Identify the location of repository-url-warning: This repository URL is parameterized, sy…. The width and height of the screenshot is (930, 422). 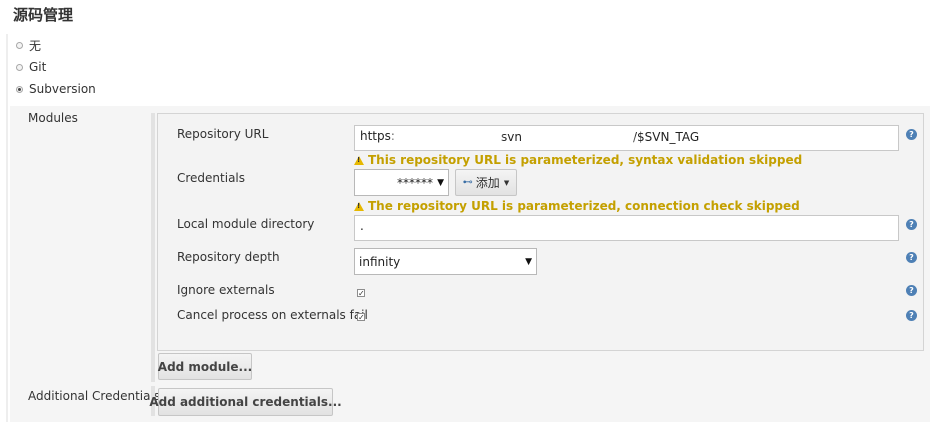
(578, 160).